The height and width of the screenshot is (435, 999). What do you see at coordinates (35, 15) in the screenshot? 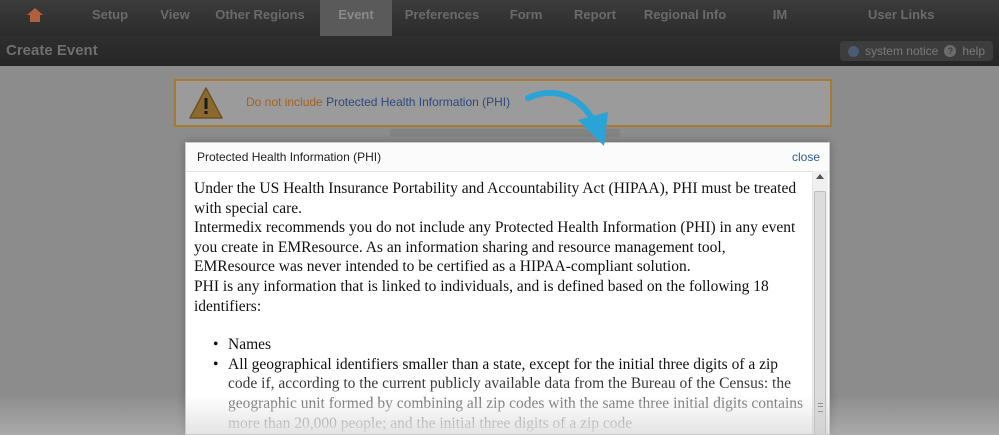
I see `home-icon` at bounding box center [35, 15].